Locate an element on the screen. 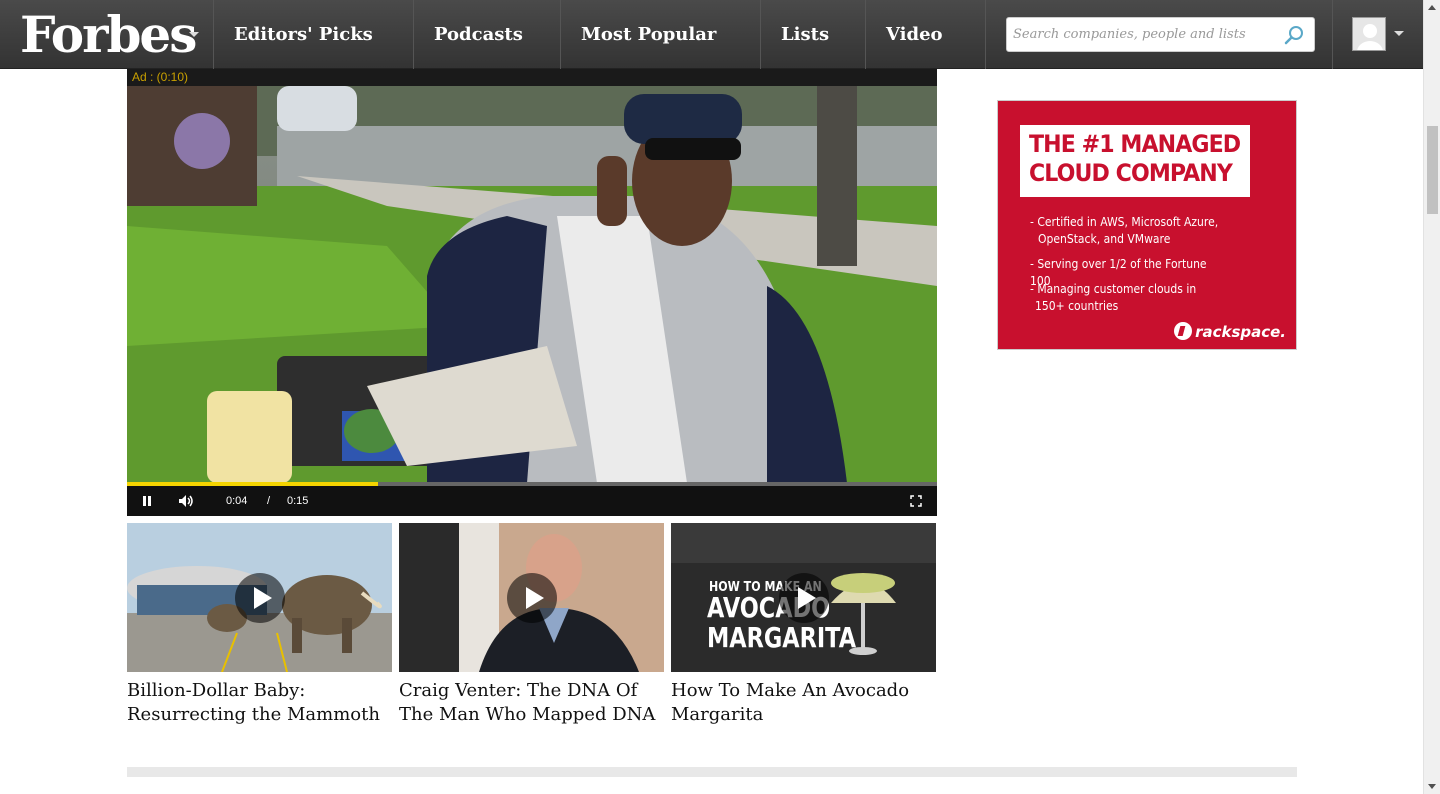  ad-headline: THE #1 MANAGED CLOUD COMPANY is located at coordinates (1135, 159).